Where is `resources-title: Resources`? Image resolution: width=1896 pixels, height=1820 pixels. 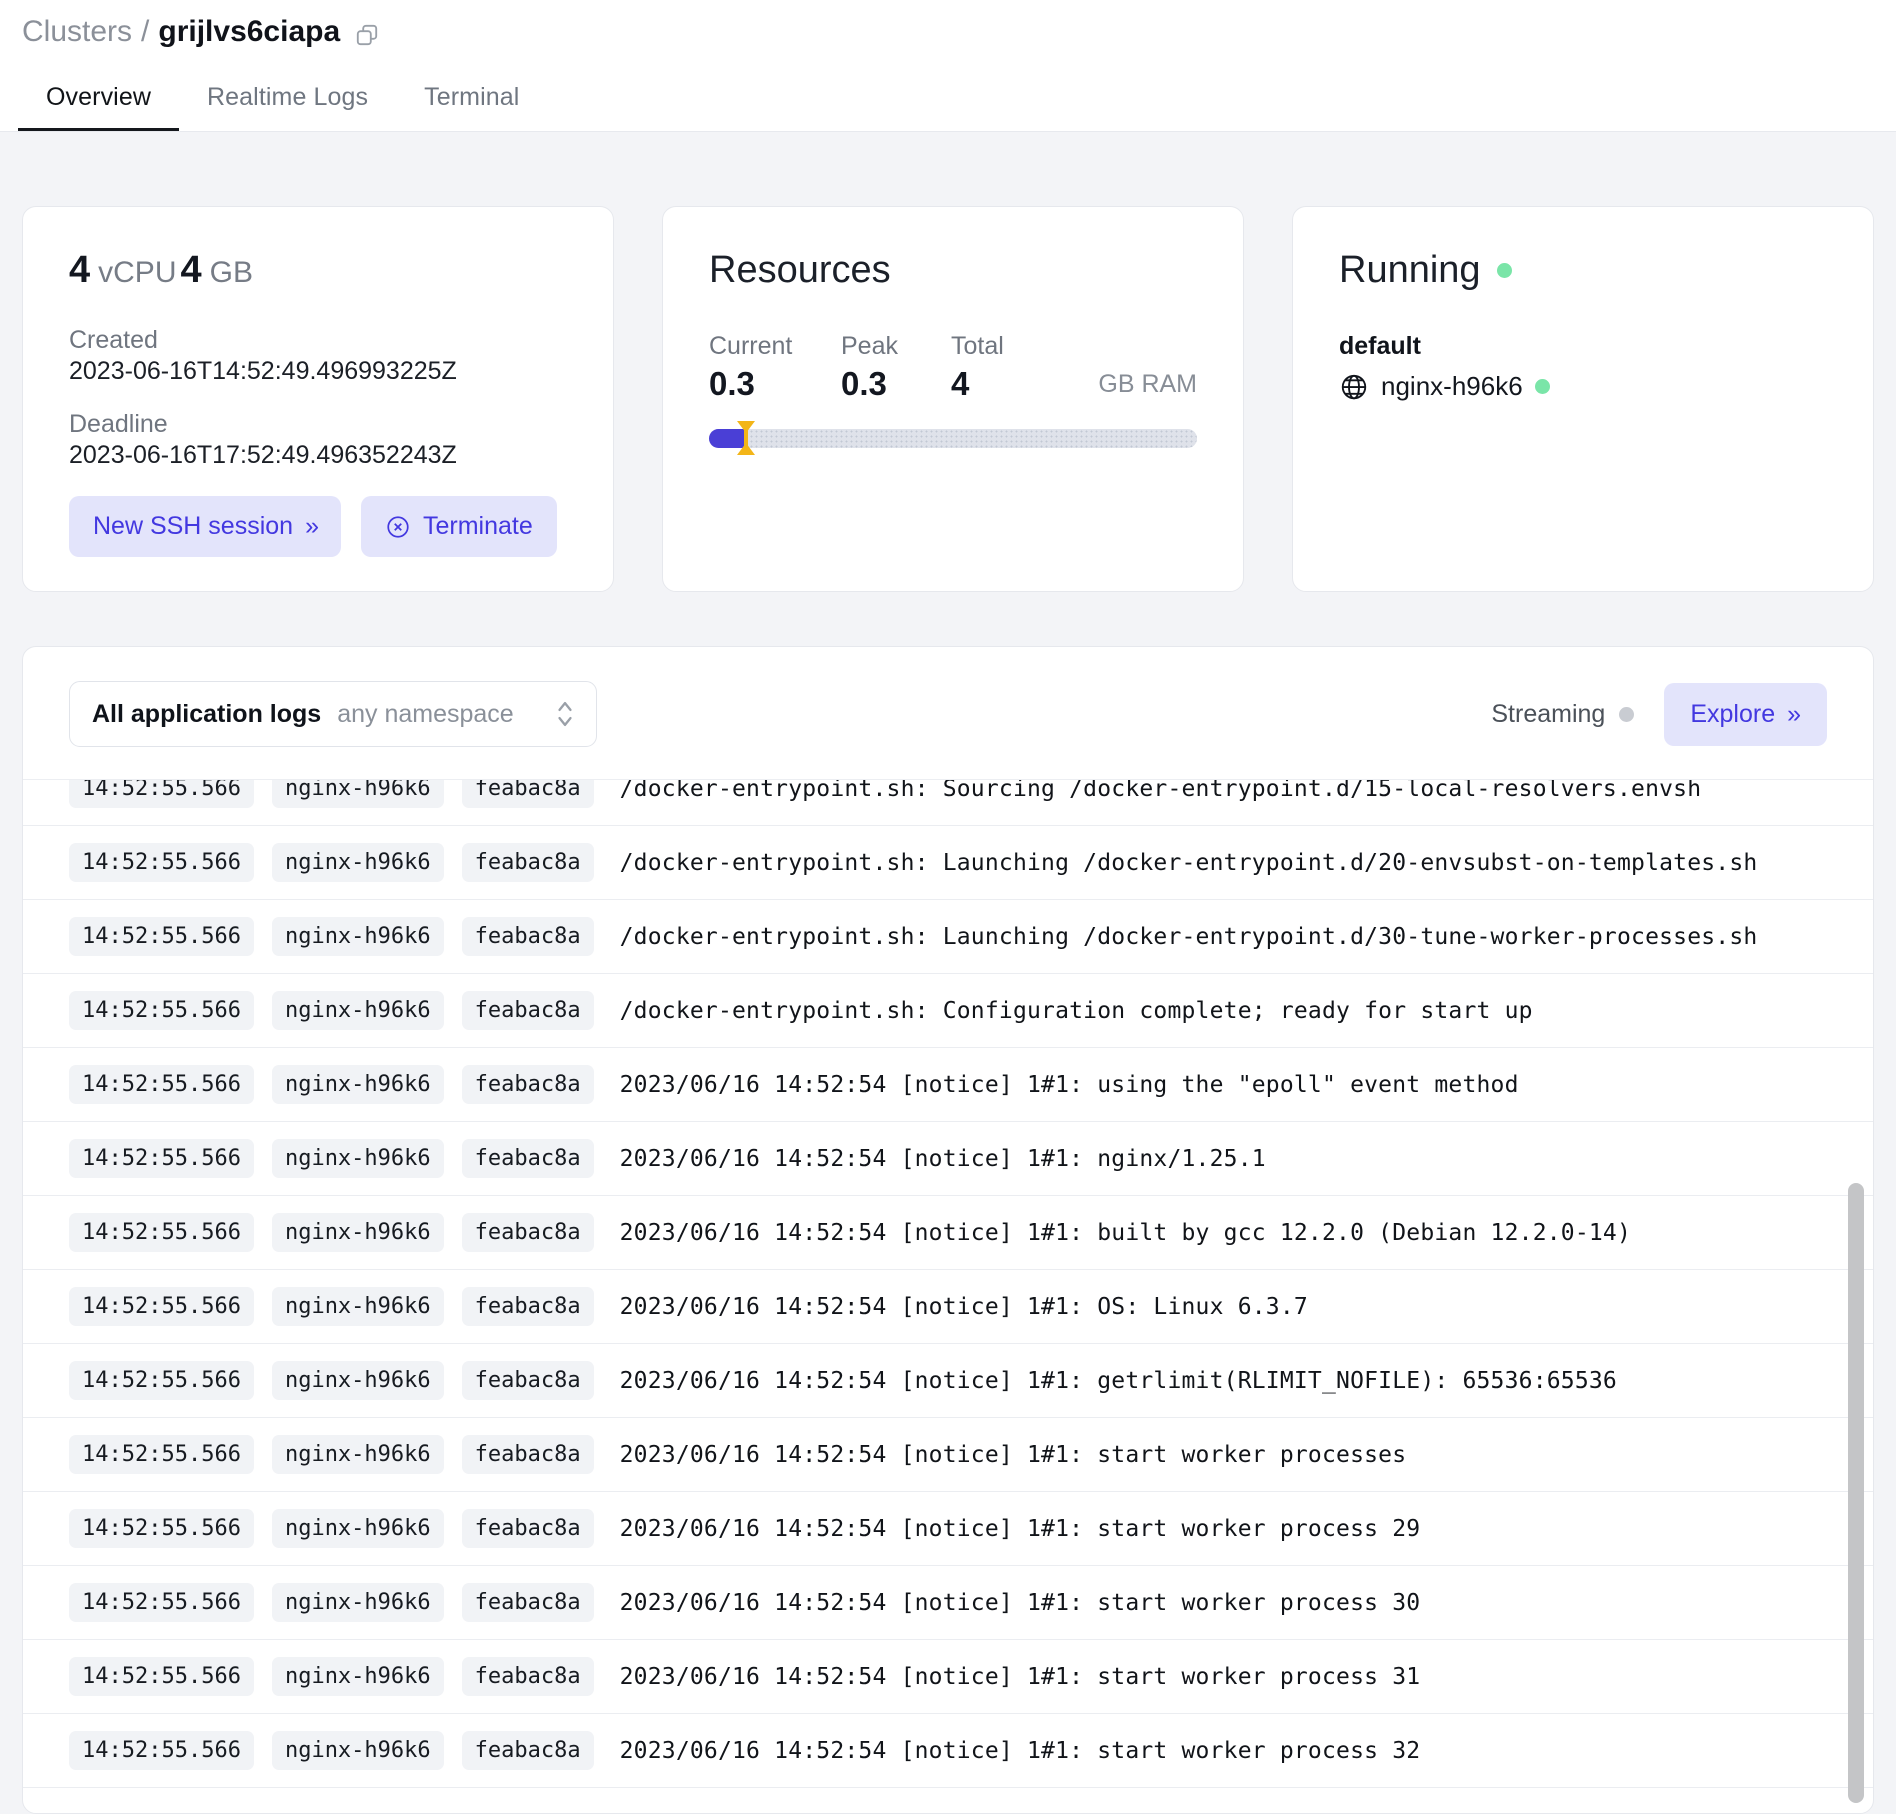
resources-title: Resources is located at coordinates (800, 270).